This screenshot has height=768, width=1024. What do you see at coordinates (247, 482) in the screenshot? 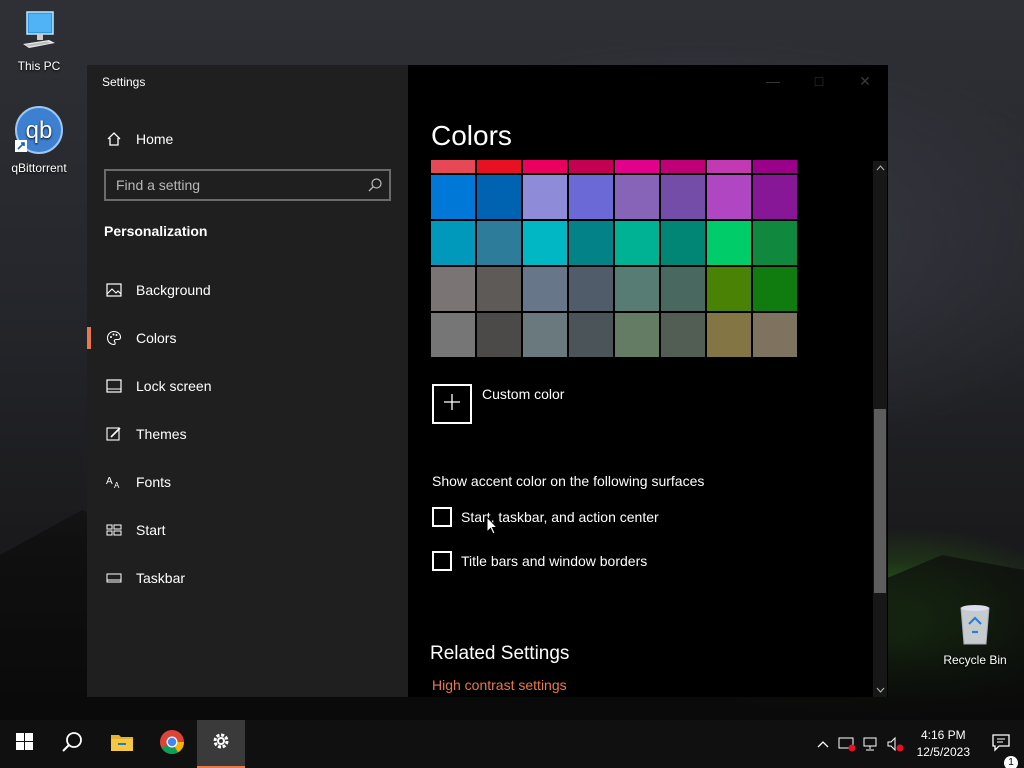
I see `sidebar-item-fonts: AA Fonts` at bounding box center [247, 482].